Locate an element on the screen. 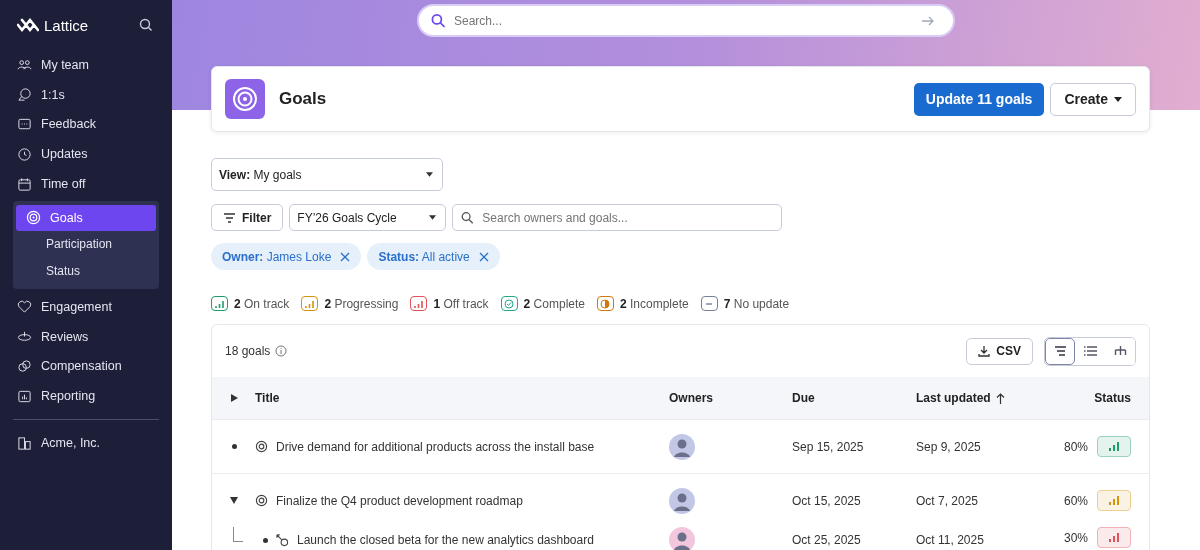  last-updated-date: Oct 11, 2025 is located at coordinates (950, 539).